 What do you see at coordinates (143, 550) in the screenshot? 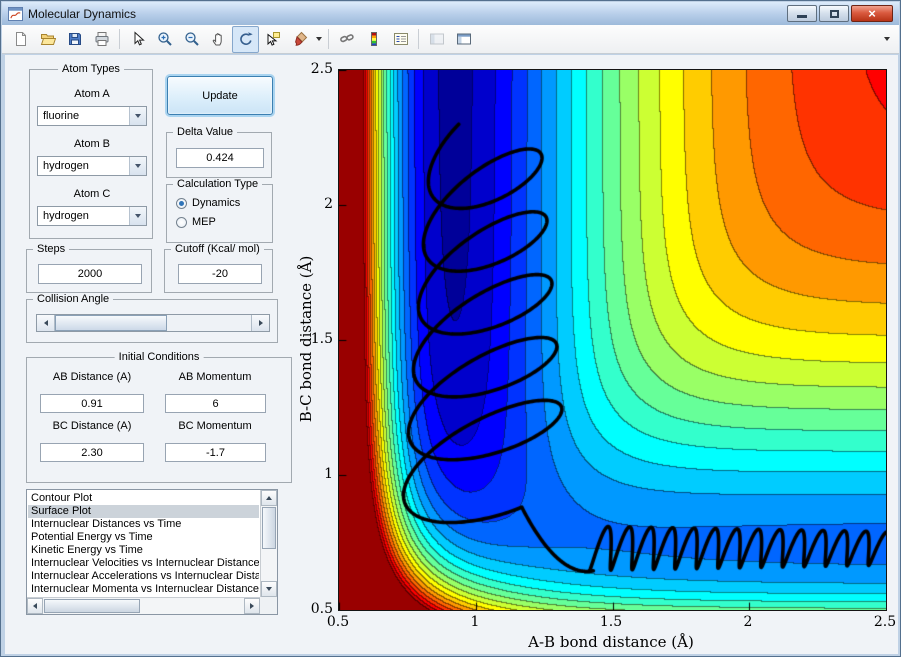
I see `list-item: Kinetic Energy vs Time` at bounding box center [143, 550].